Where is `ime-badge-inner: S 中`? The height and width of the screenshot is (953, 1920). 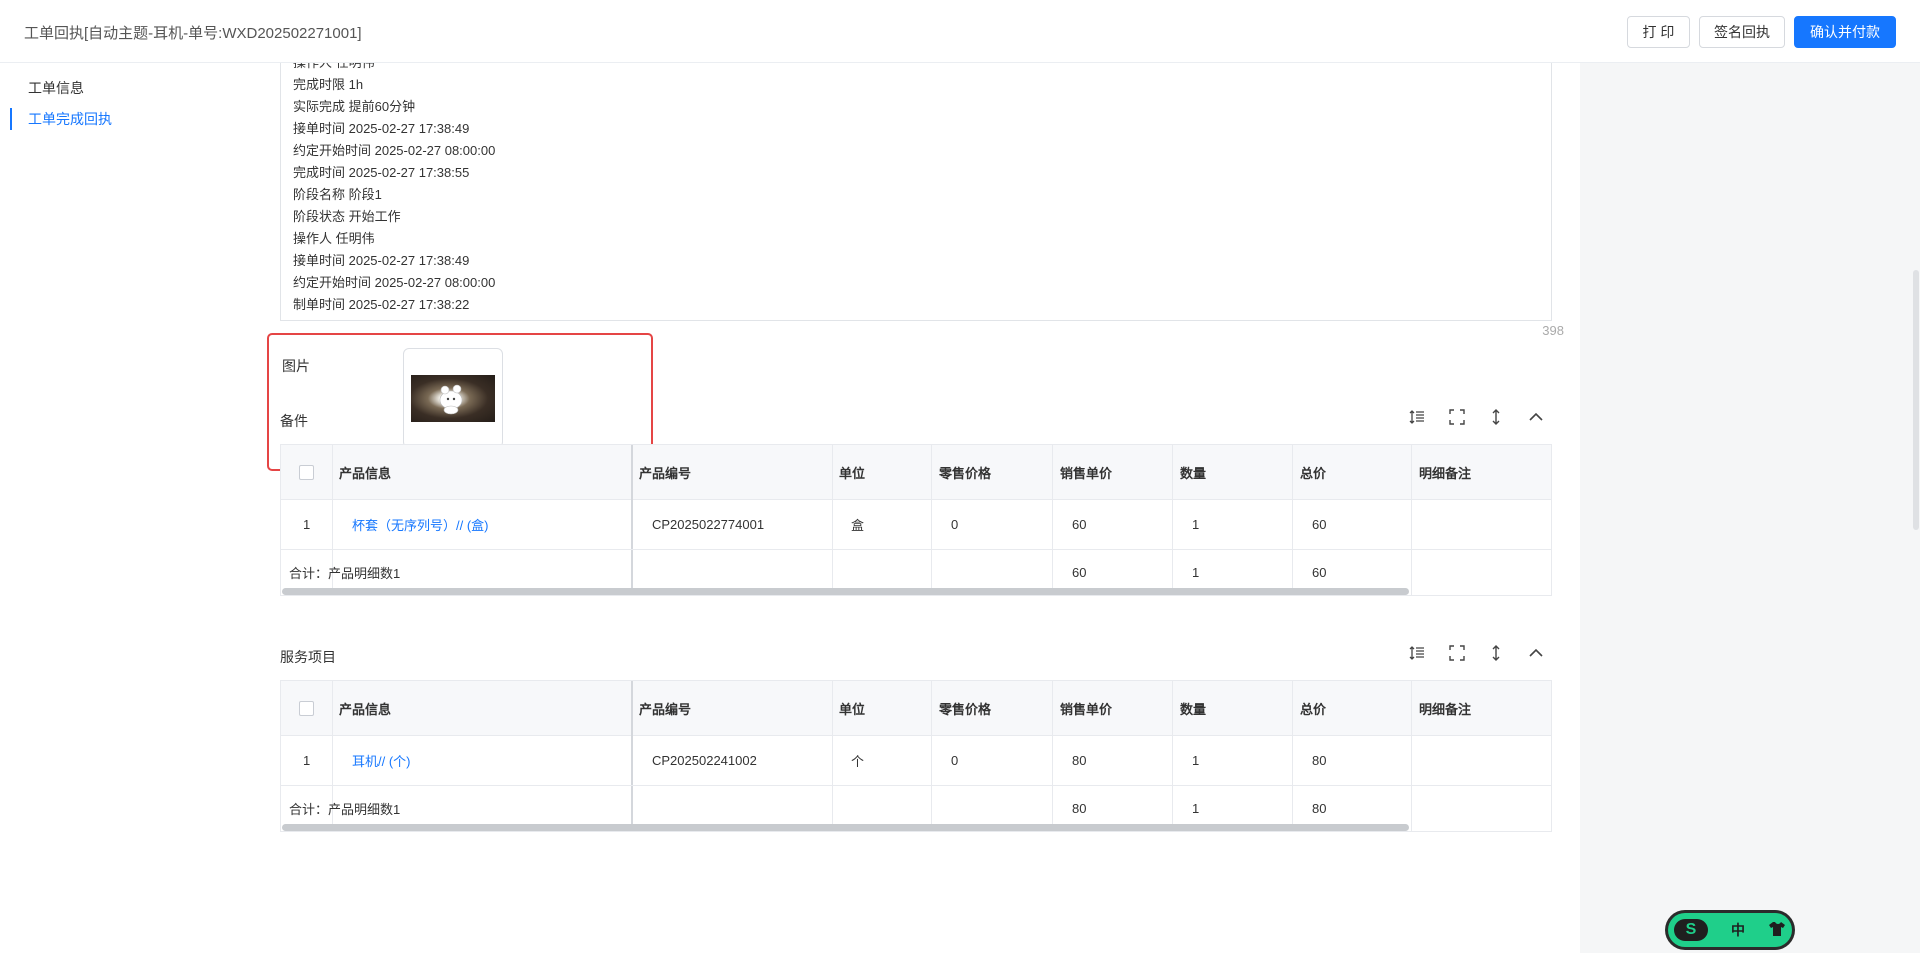 ime-badge-inner: S 中 is located at coordinates (1730, 930).